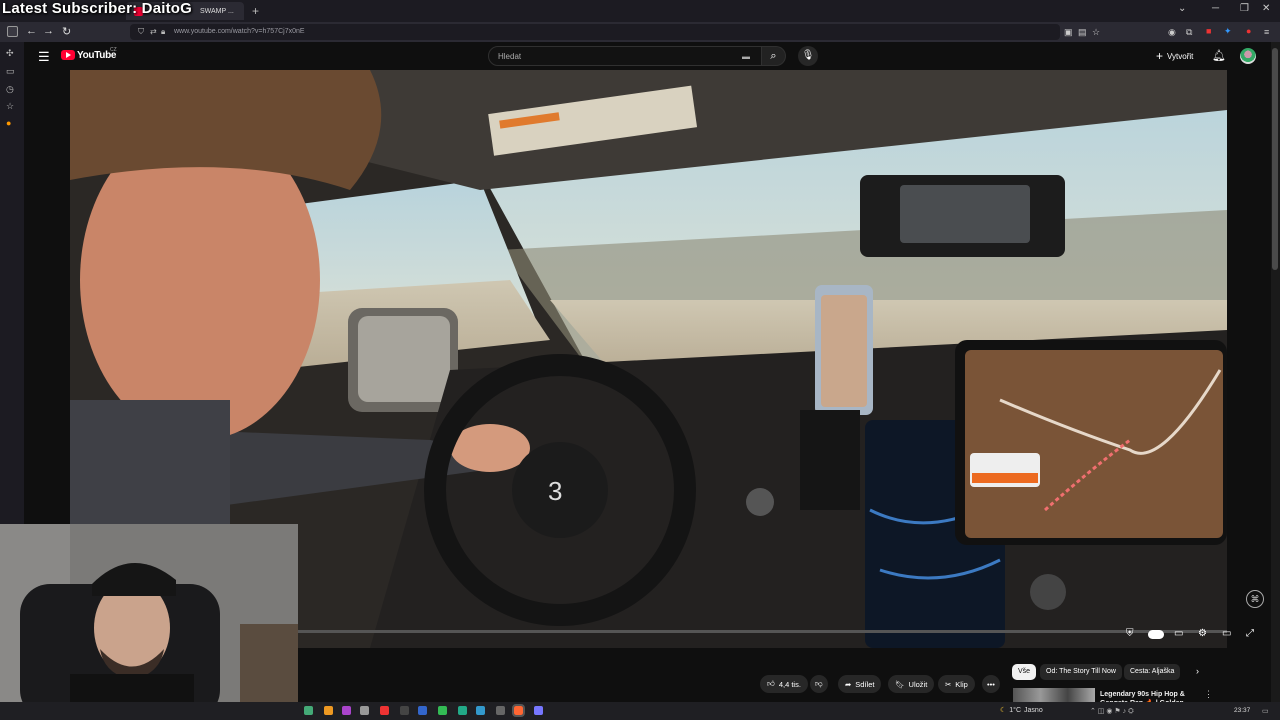  I want to click on plus-icon: +, so click(1160, 56).